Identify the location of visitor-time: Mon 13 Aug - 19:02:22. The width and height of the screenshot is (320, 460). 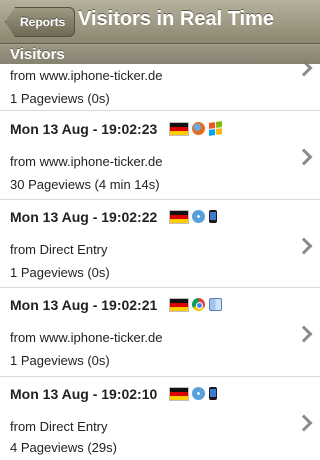
(84, 217).